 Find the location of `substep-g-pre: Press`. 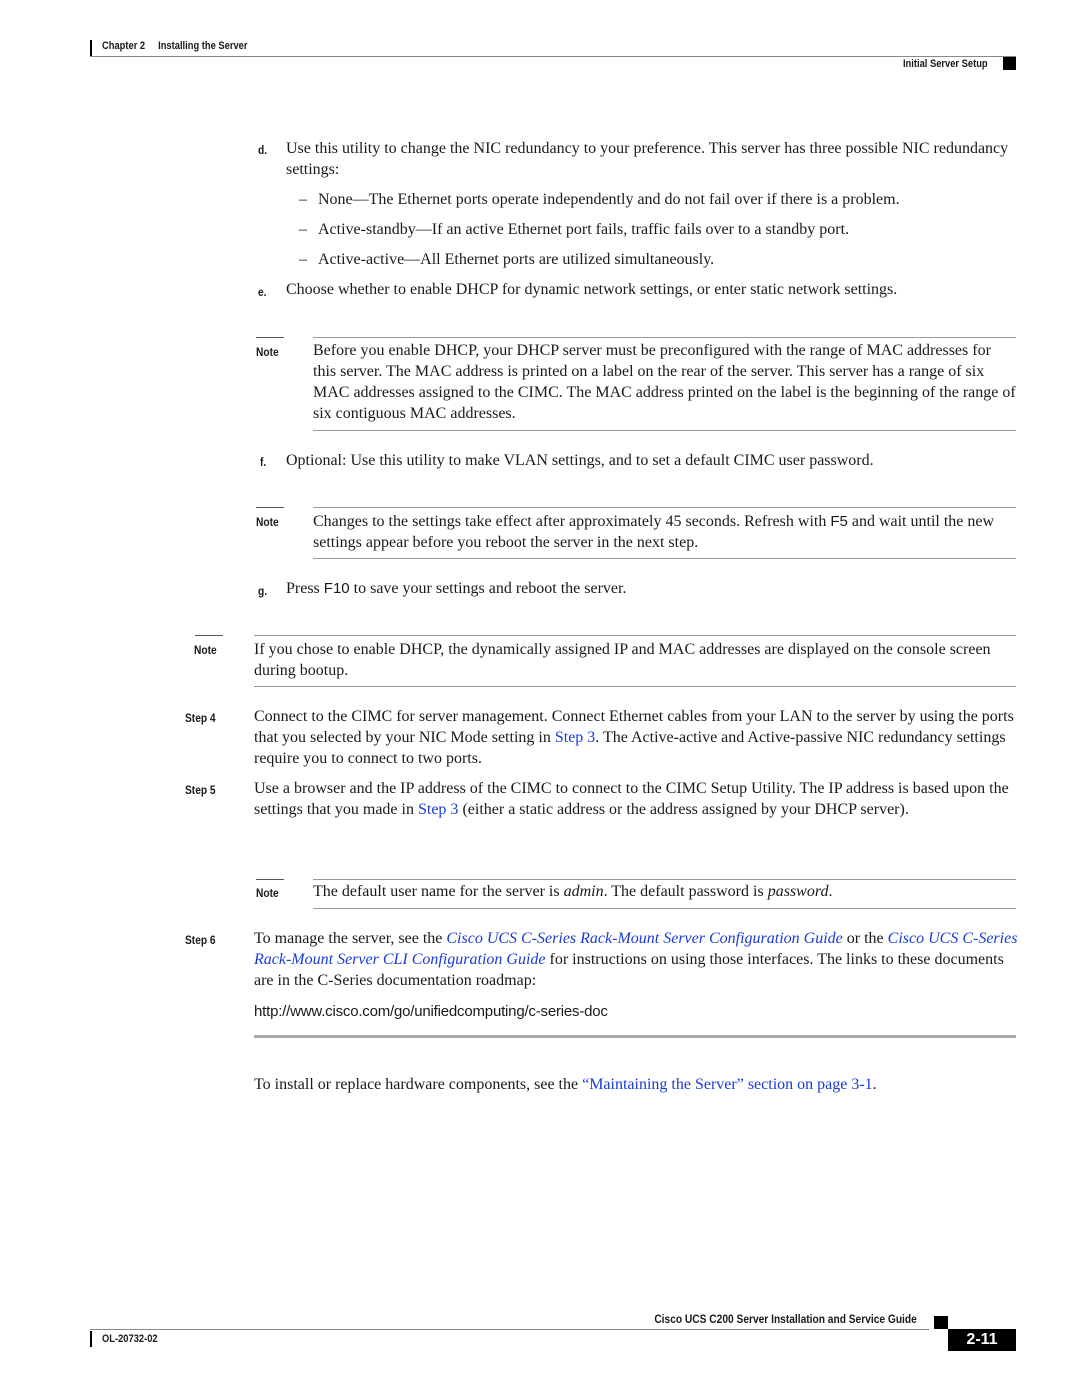

substep-g-pre: Press is located at coordinates (305, 588).